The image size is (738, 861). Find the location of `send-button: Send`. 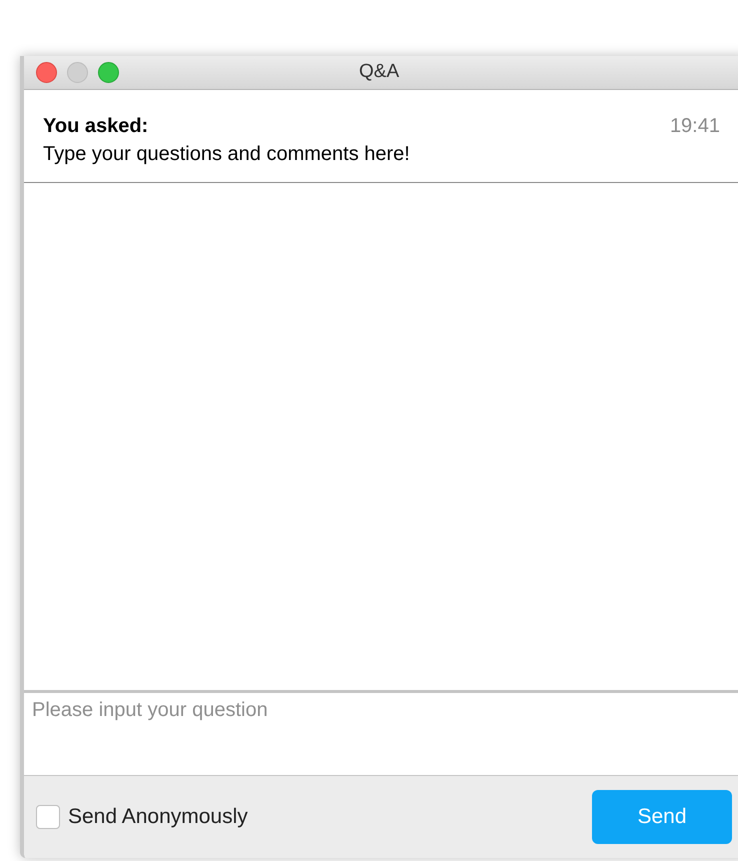

send-button: Send is located at coordinates (662, 817).